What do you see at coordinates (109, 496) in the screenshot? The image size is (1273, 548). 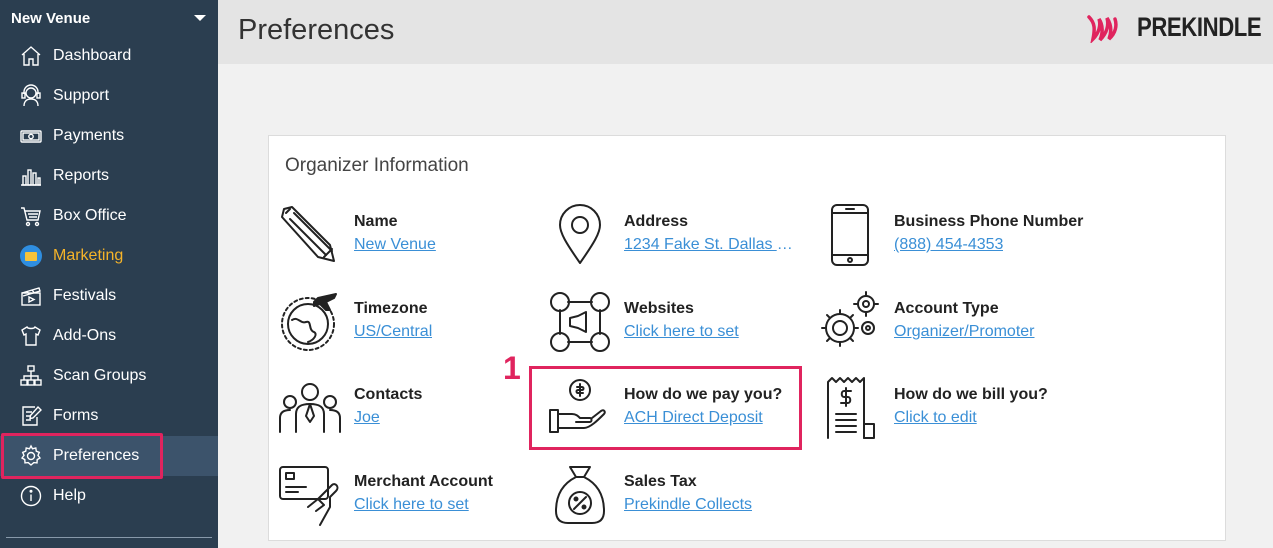 I see `sidebar-item-help: Help` at bounding box center [109, 496].